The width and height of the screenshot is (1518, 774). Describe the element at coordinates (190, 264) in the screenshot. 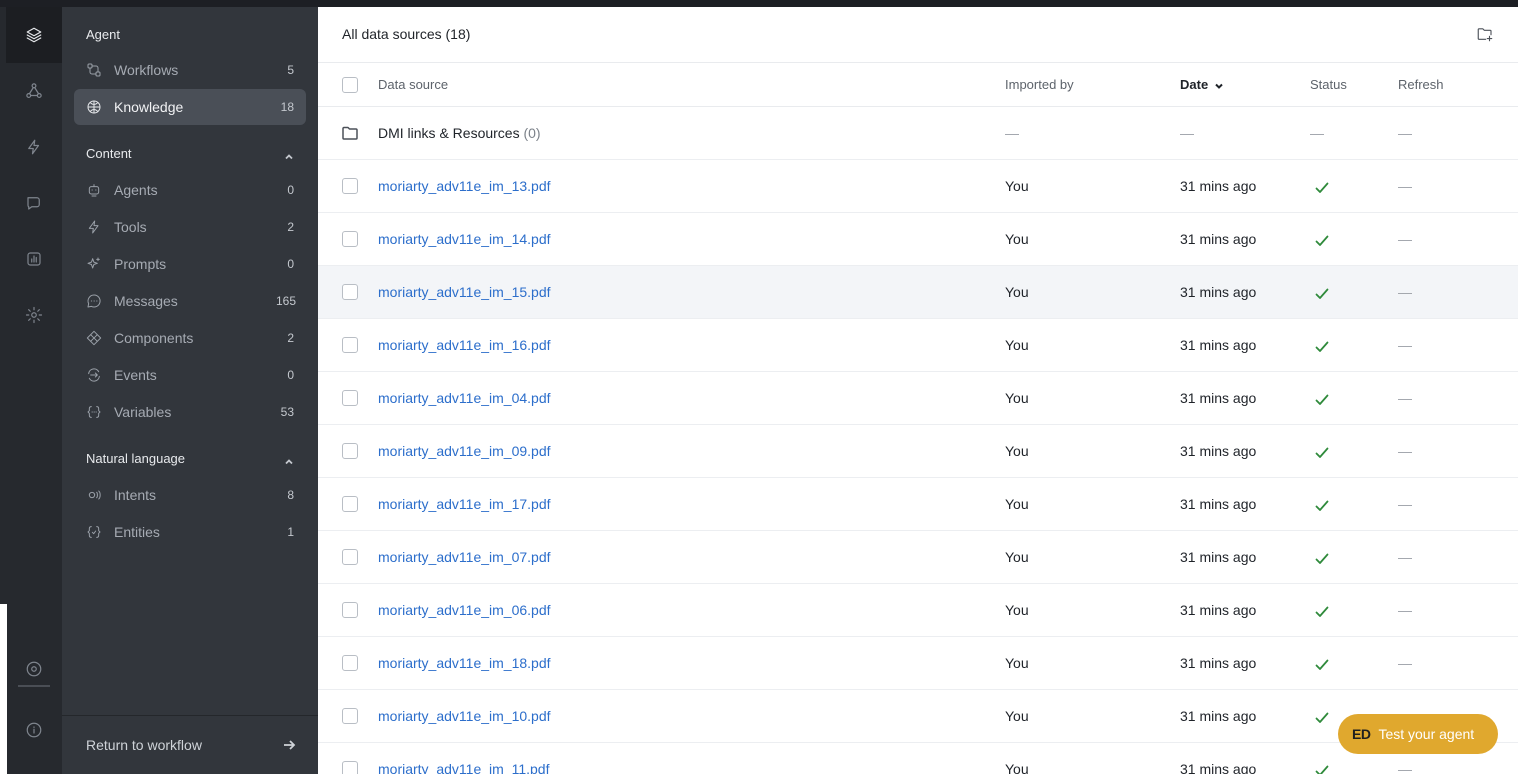

I see `nav-item-prompts: Prompts 0` at that location.